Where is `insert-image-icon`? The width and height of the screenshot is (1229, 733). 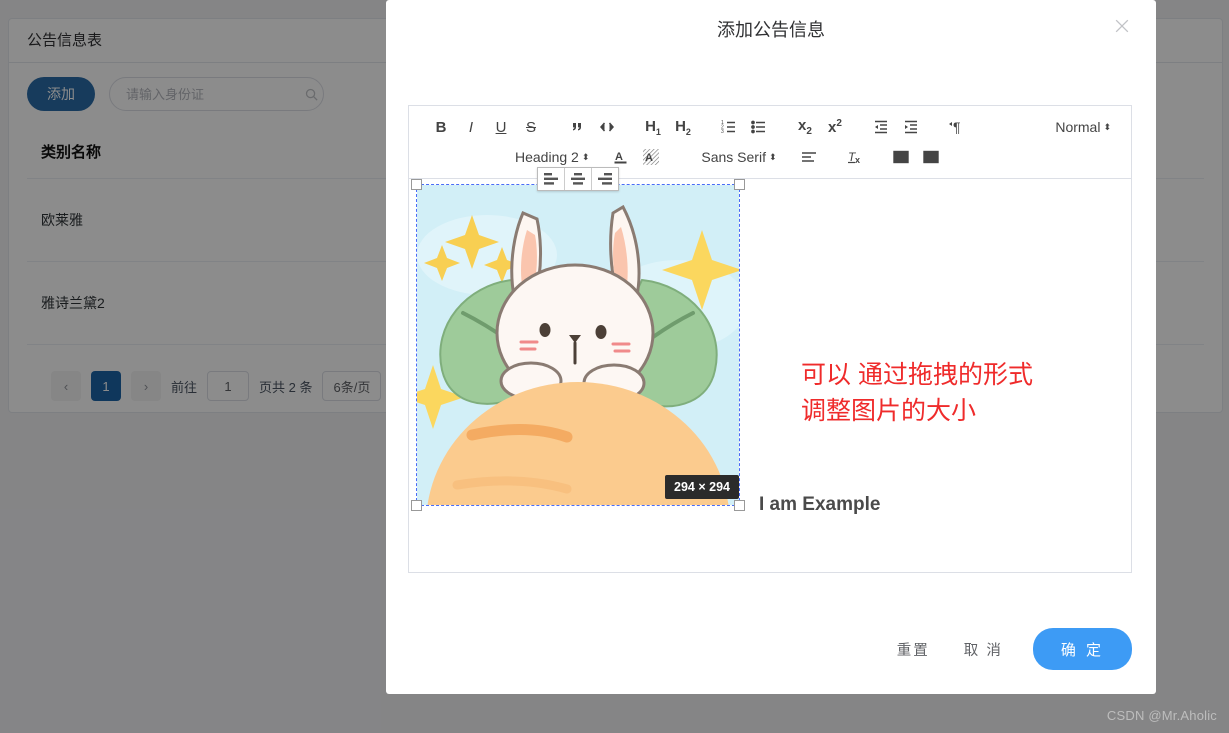 insert-image-icon is located at coordinates (901, 157).